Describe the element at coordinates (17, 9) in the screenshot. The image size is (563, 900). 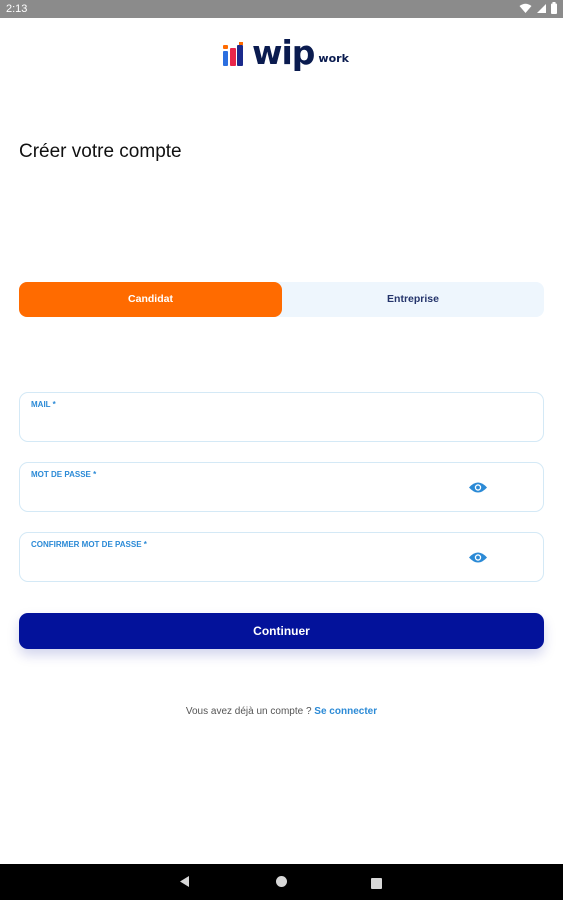
I see `status-time: 2:13` at that location.